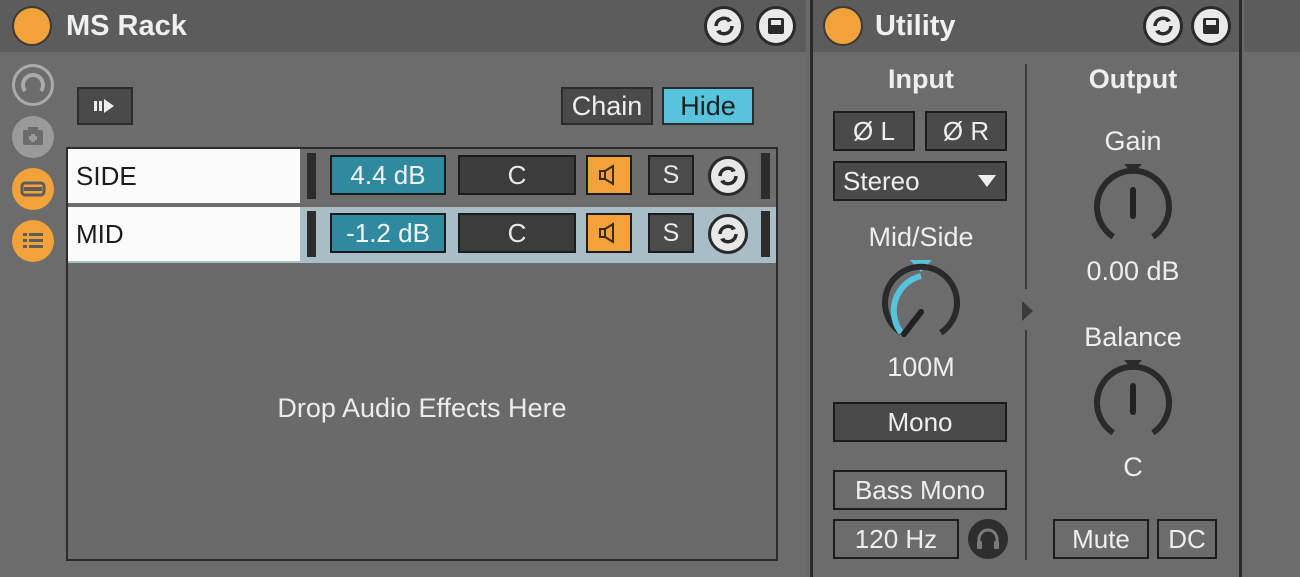 This screenshot has width=1300, height=577. I want to click on input-section-label: Input, so click(921, 79).